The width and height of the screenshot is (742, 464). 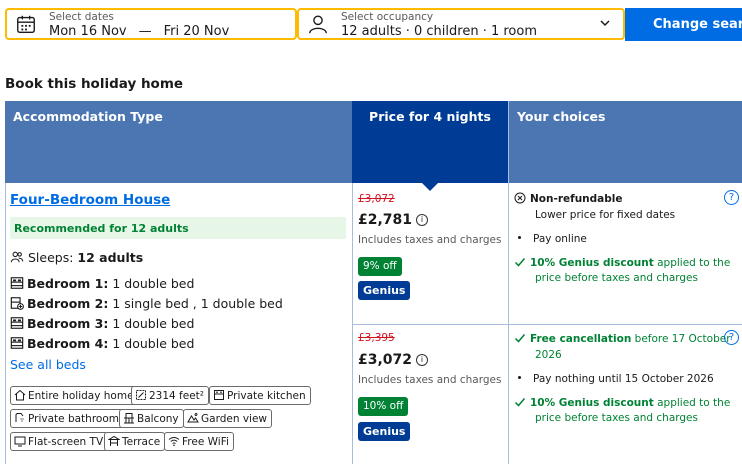 What do you see at coordinates (318, 24) in the screenshot?
I see `person-icon` at bounding box center [318, 24].